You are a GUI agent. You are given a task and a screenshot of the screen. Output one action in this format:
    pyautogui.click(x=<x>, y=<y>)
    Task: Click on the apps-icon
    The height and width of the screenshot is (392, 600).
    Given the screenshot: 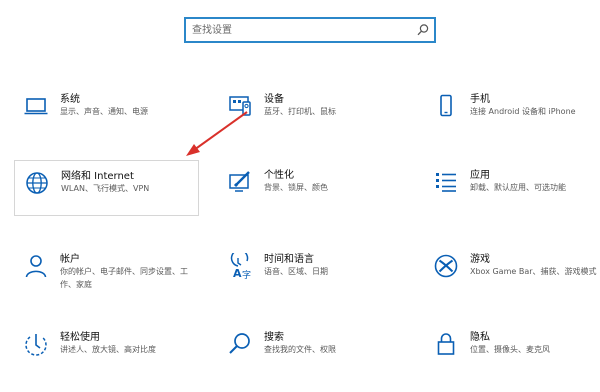 What is the action you would take?
    pyautogui.click(x=446, y=182)
    